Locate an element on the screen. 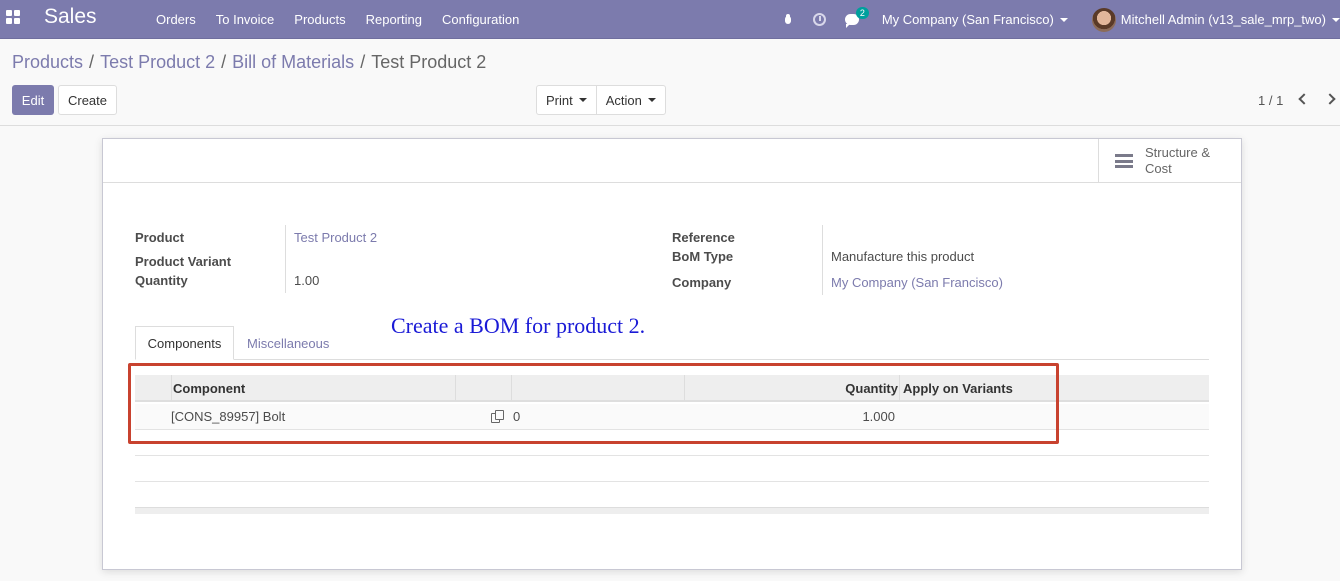 The width and height of the screenshot is (1340, 581). bom-type-field: Manufacture this product is located at coordinates (902, 256).